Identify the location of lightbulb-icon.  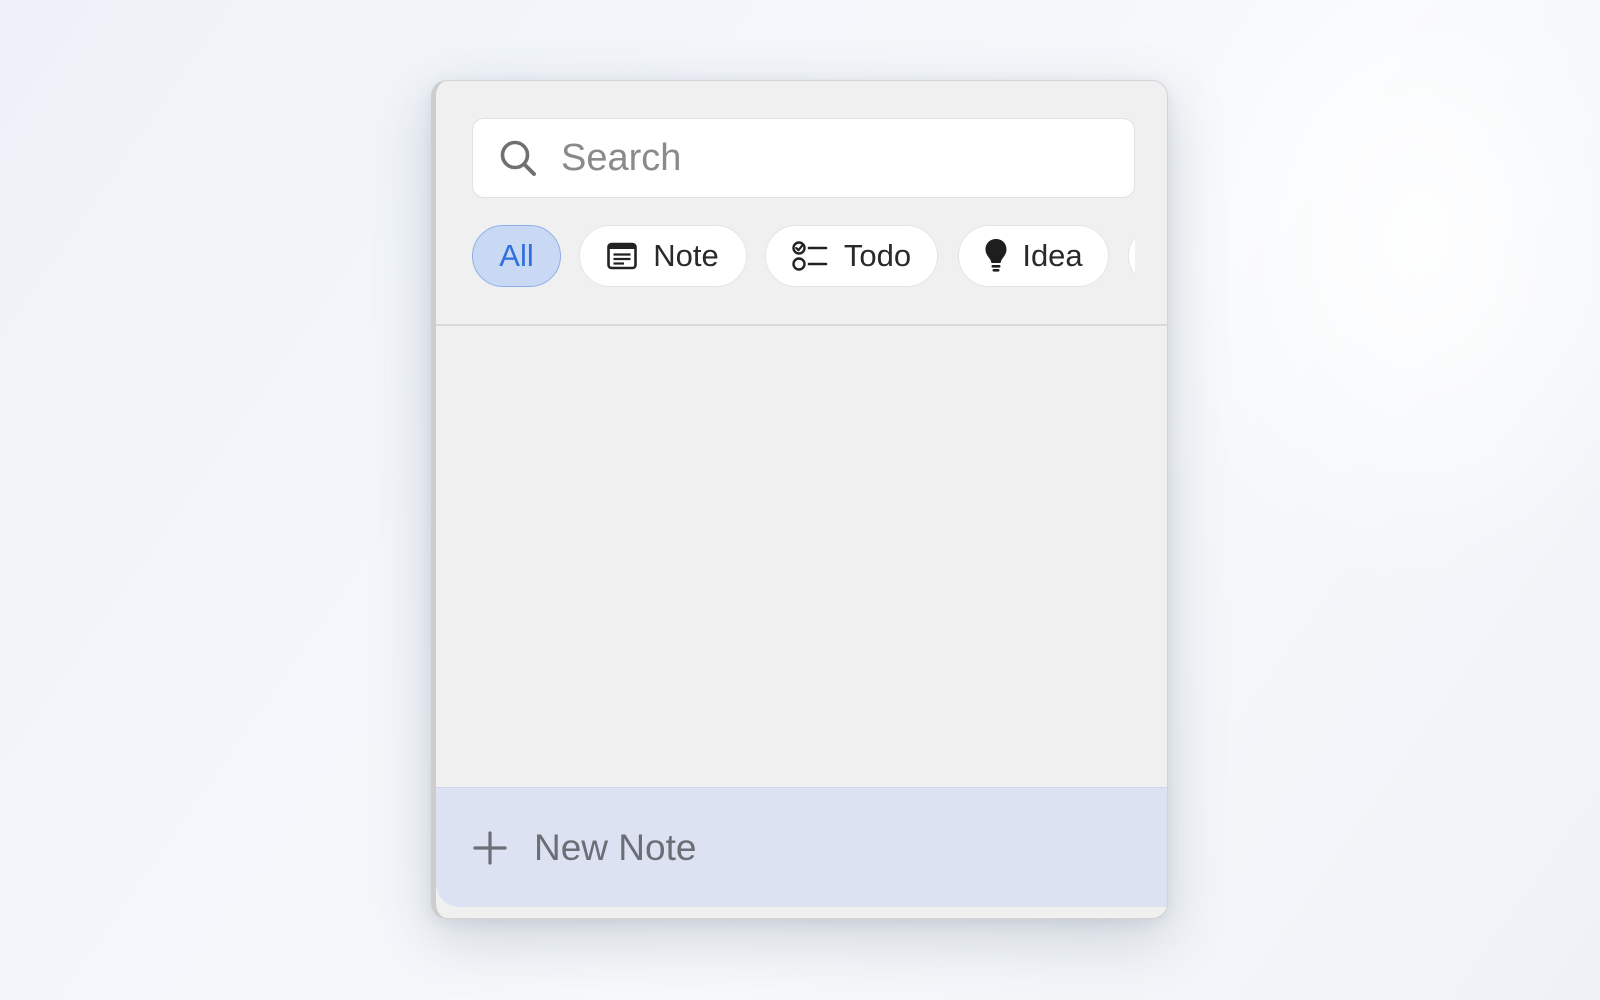
(996, 256).